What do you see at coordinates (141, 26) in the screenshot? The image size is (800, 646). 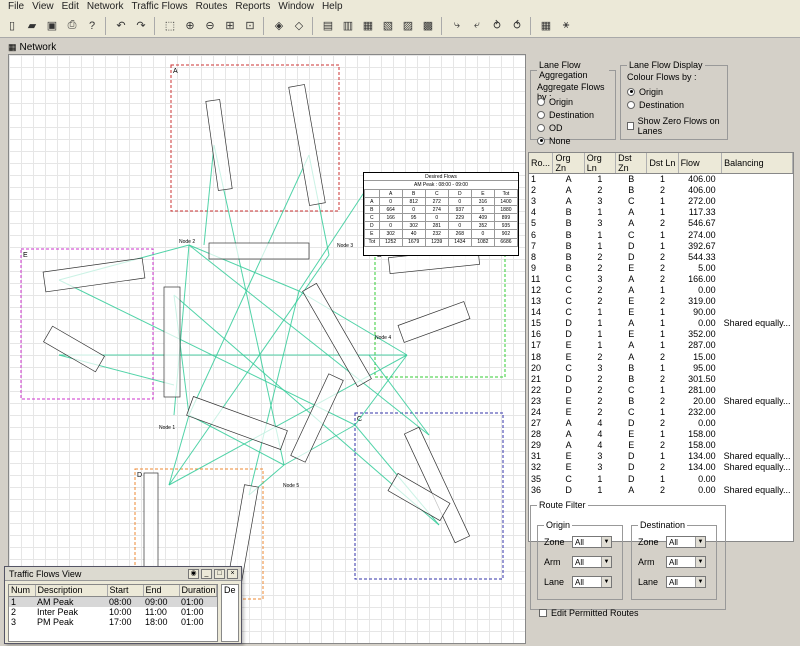 I see `redo-icon: ↷` at bounding box center [141, 26].